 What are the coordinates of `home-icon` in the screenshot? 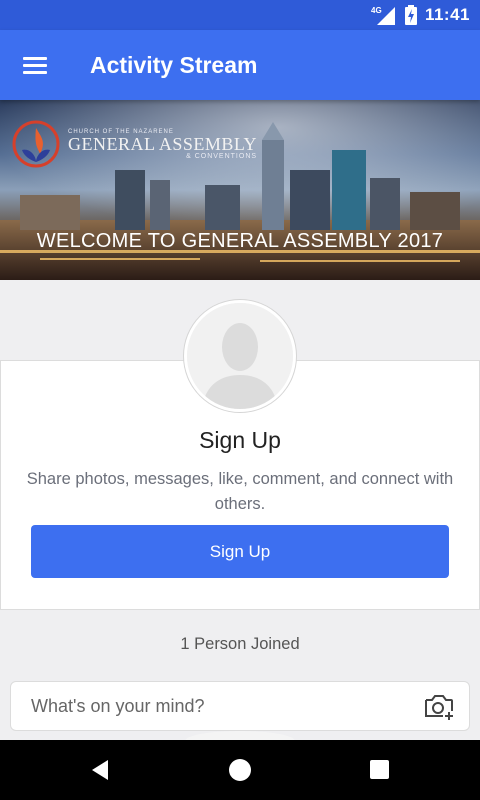 It's located at (240, 770).